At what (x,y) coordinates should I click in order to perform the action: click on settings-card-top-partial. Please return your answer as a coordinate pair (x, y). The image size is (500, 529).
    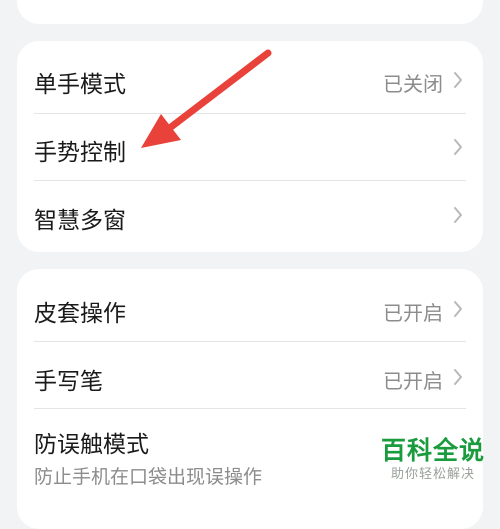
    Looking at the image, I should click on (250, 12).